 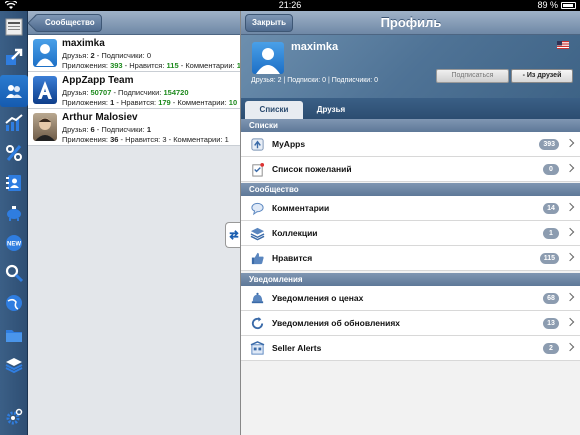 What do you see at coordinates (551, 298) in the screenshot?
I see `count-badge: 68` at bounding box center [551, 298].